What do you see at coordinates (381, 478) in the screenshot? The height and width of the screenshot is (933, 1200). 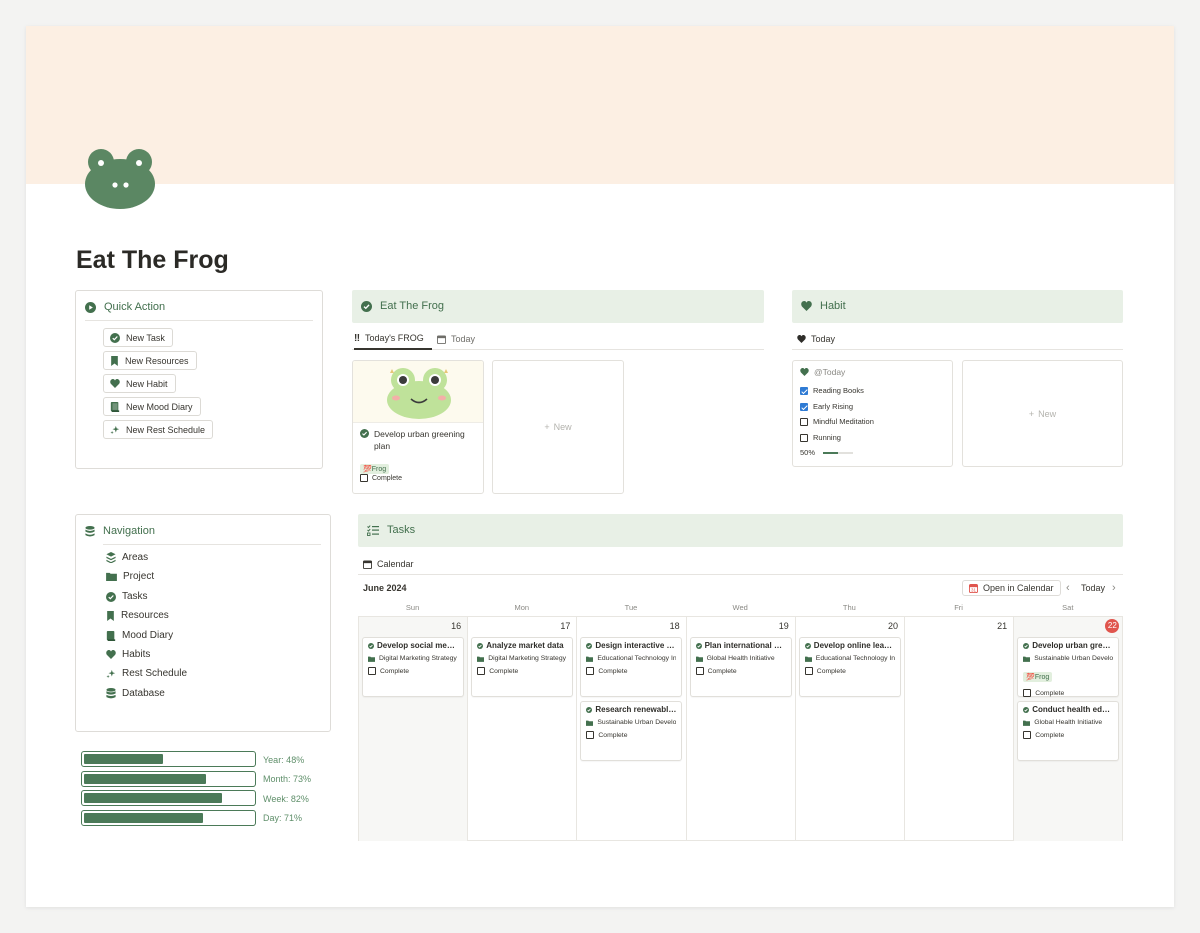 I see `frog-card-complete-row: Complete` at bounding box center [381, 478].